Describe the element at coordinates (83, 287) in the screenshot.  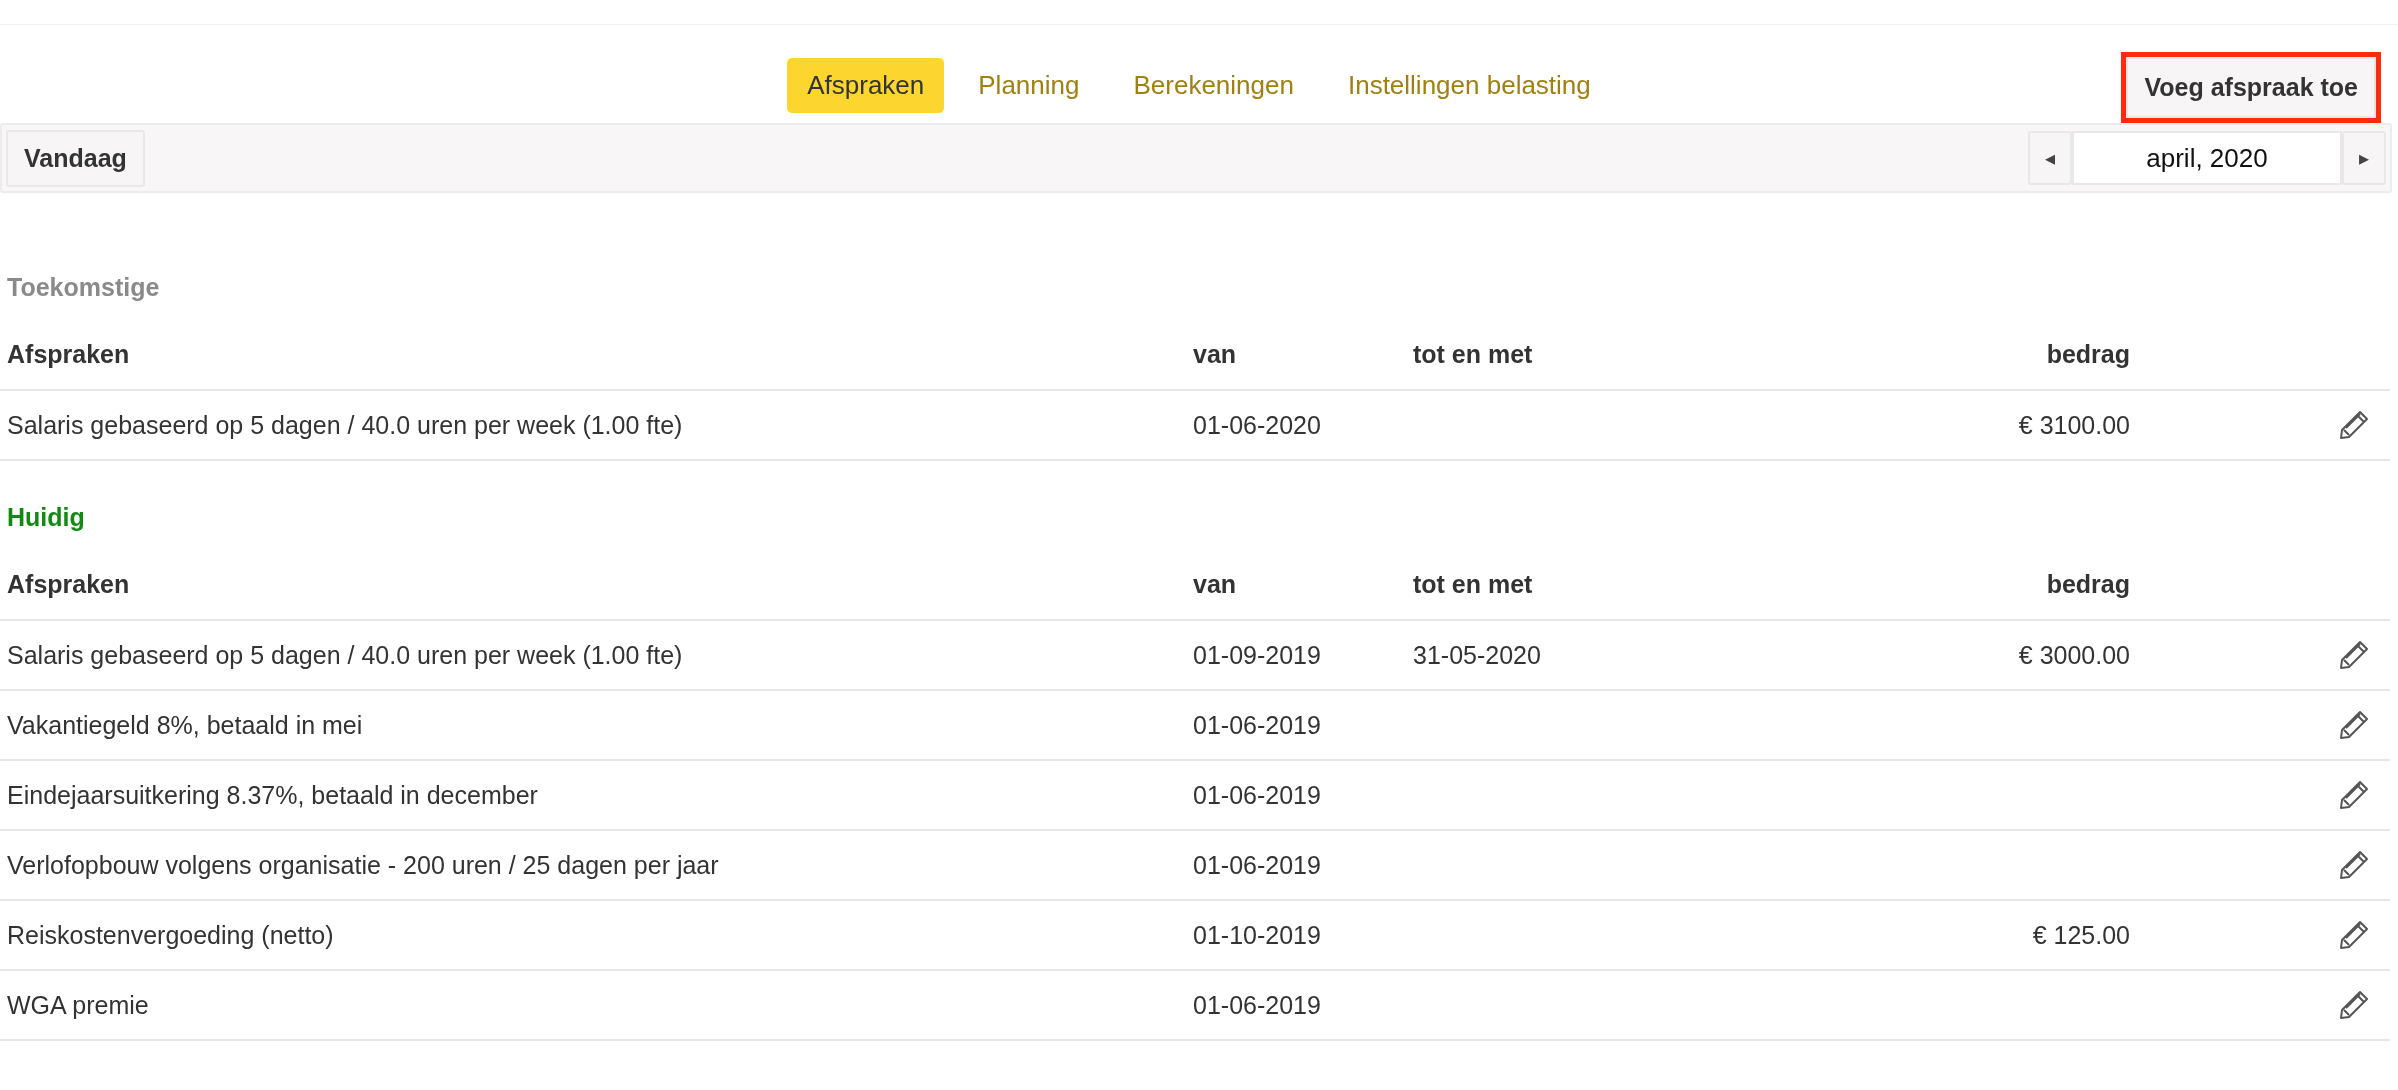
I see `section-title: Toekomstige` at that location.